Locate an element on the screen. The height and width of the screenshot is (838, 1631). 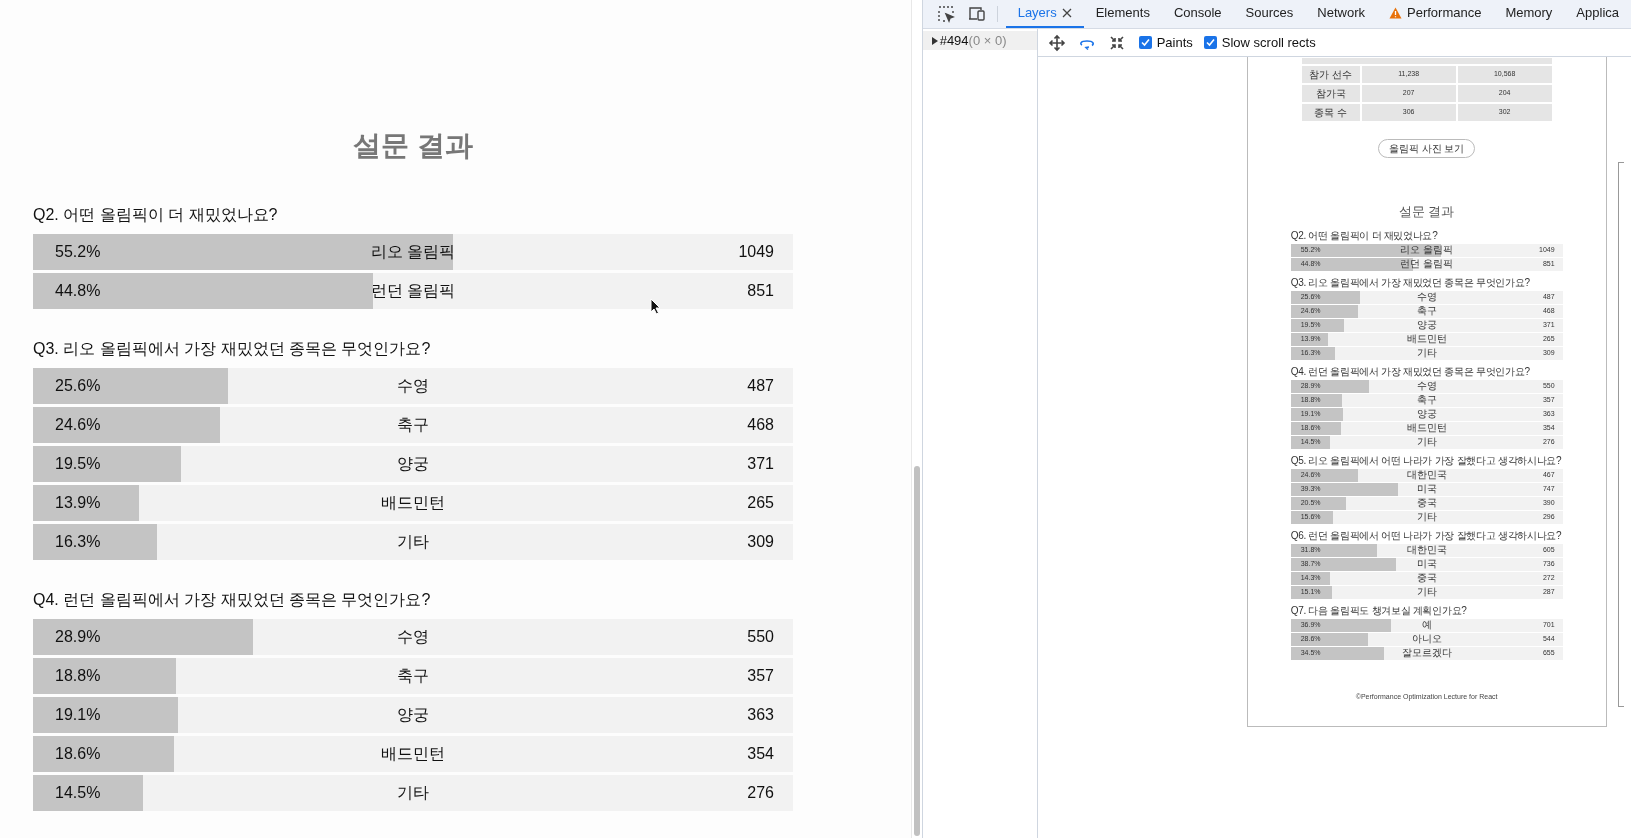
table-cell: 참가 선수 is located at coordinates (1330, 74).